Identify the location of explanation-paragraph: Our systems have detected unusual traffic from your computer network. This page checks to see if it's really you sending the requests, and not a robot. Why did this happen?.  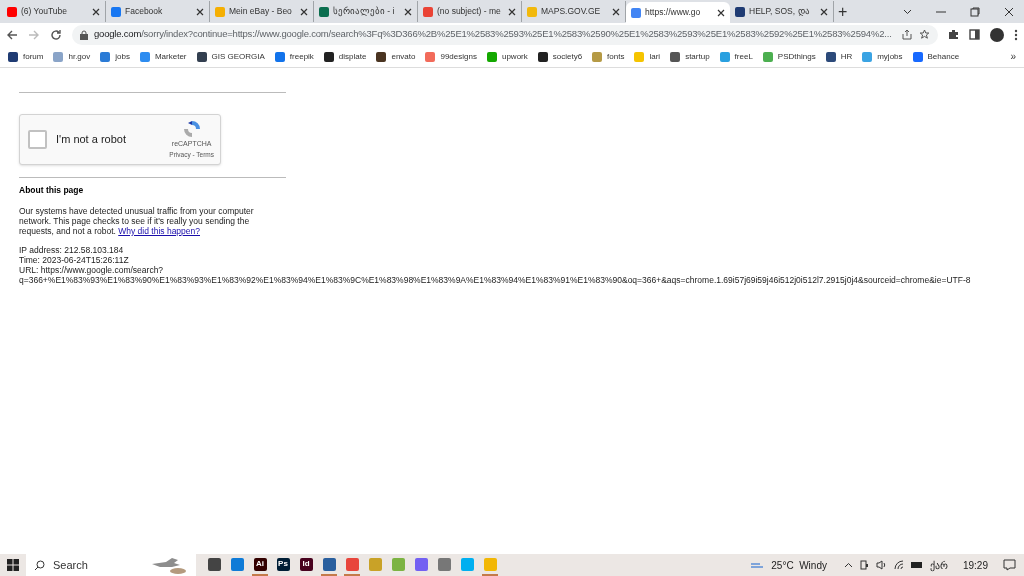
(137, 220).